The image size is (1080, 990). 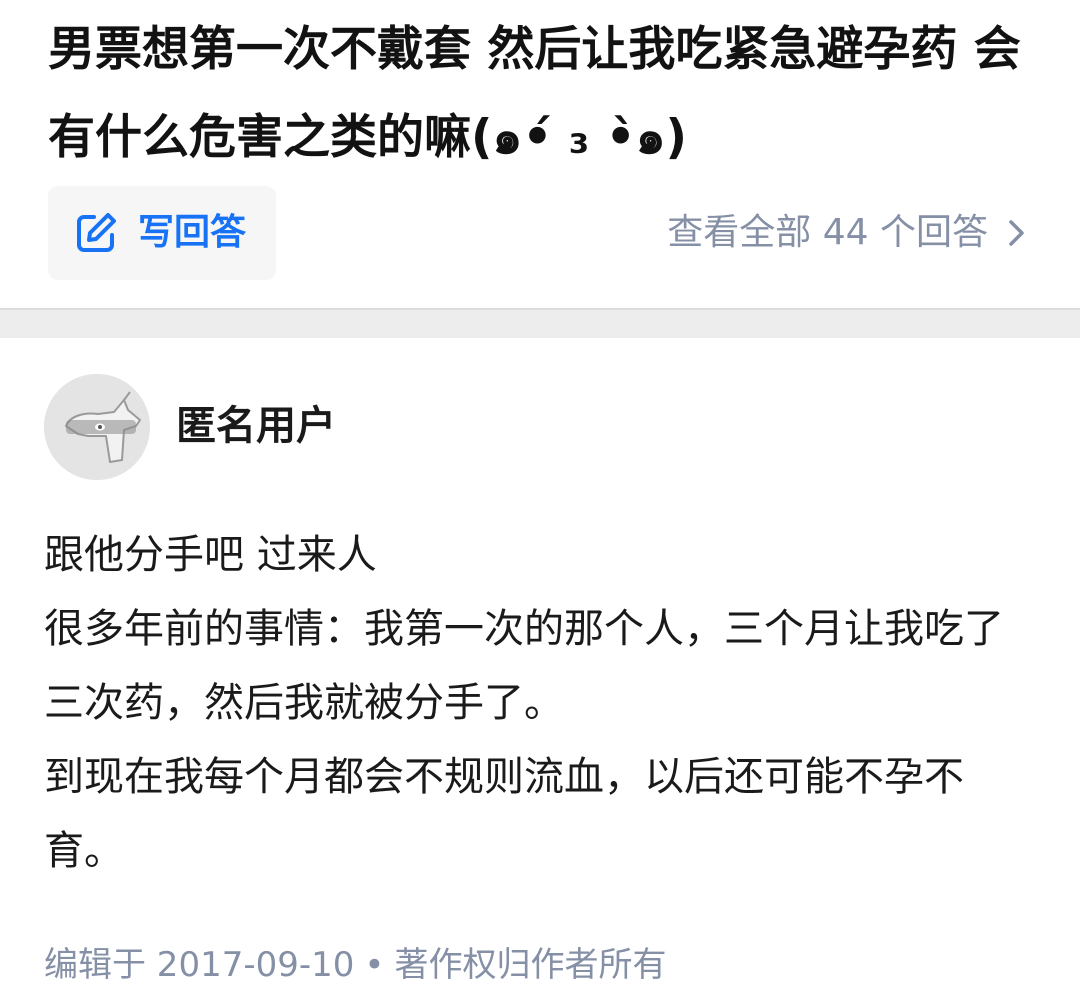 I want to click on avatar, so click(x=97, y=427).